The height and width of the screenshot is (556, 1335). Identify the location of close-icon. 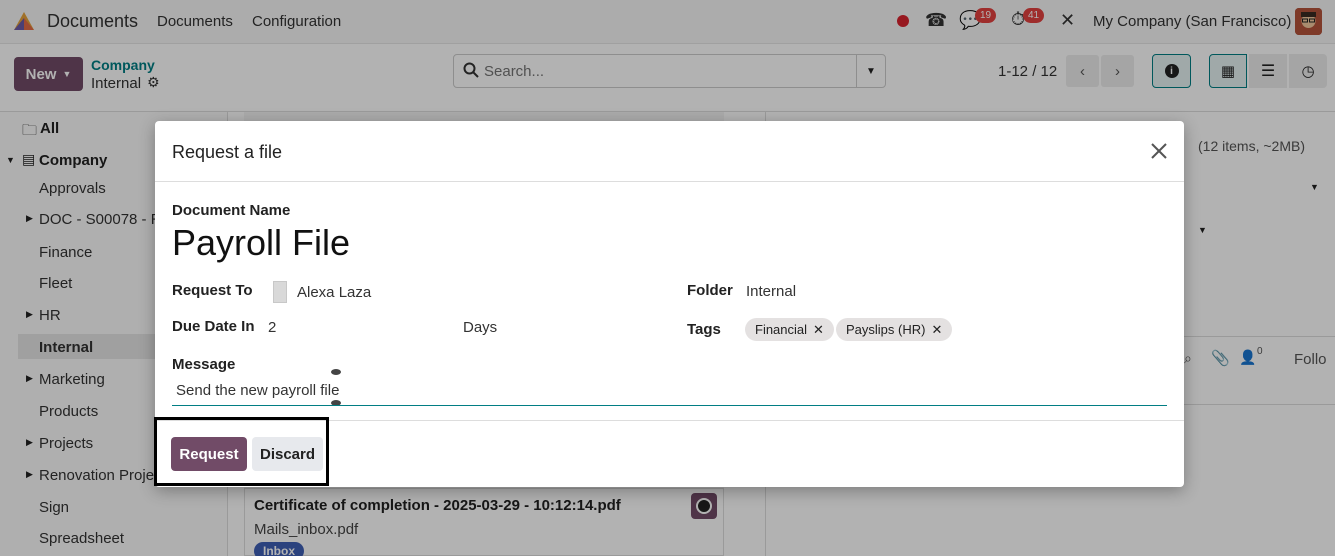
(1159, 151).